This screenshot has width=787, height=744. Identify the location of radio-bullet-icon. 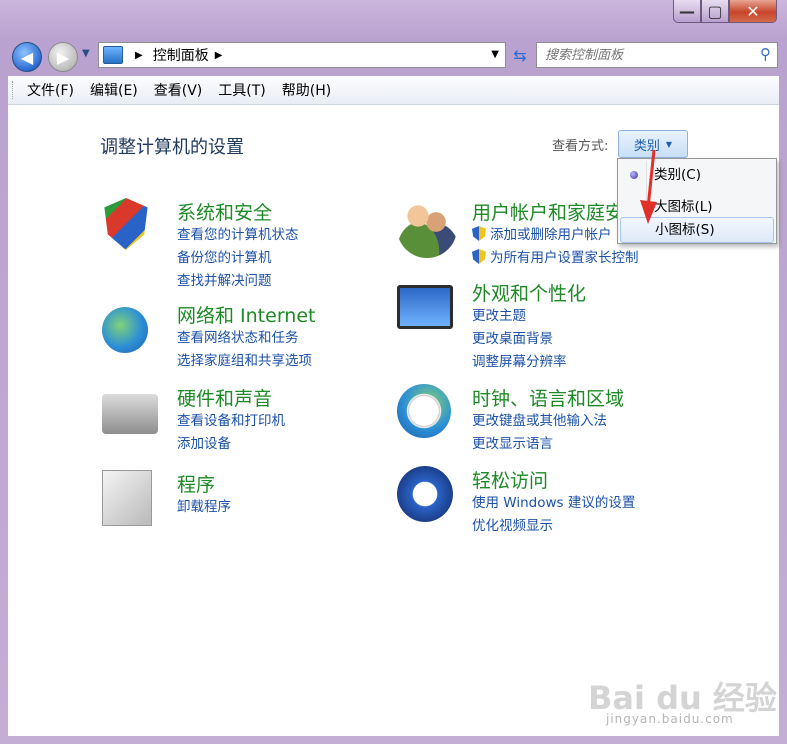
(634, 175).